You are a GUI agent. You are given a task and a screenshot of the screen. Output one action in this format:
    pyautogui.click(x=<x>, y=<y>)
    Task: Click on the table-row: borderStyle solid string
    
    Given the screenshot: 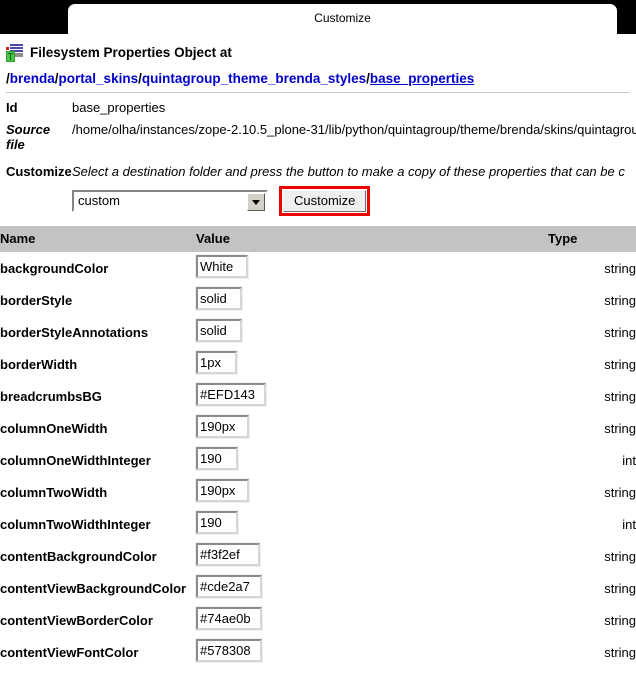 What is the action you would take?
    pyautogui.click(x=318, y=300)
    